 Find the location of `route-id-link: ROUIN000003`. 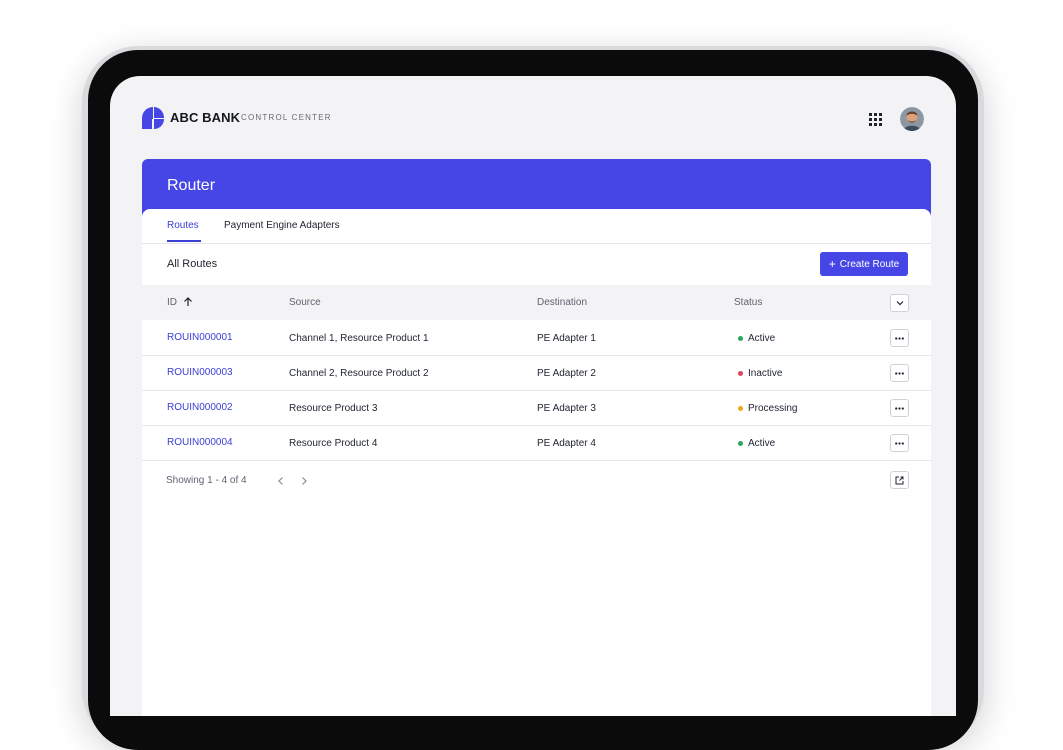

route-id-link: ROUIN000003 is located at coordinates (200, 372).